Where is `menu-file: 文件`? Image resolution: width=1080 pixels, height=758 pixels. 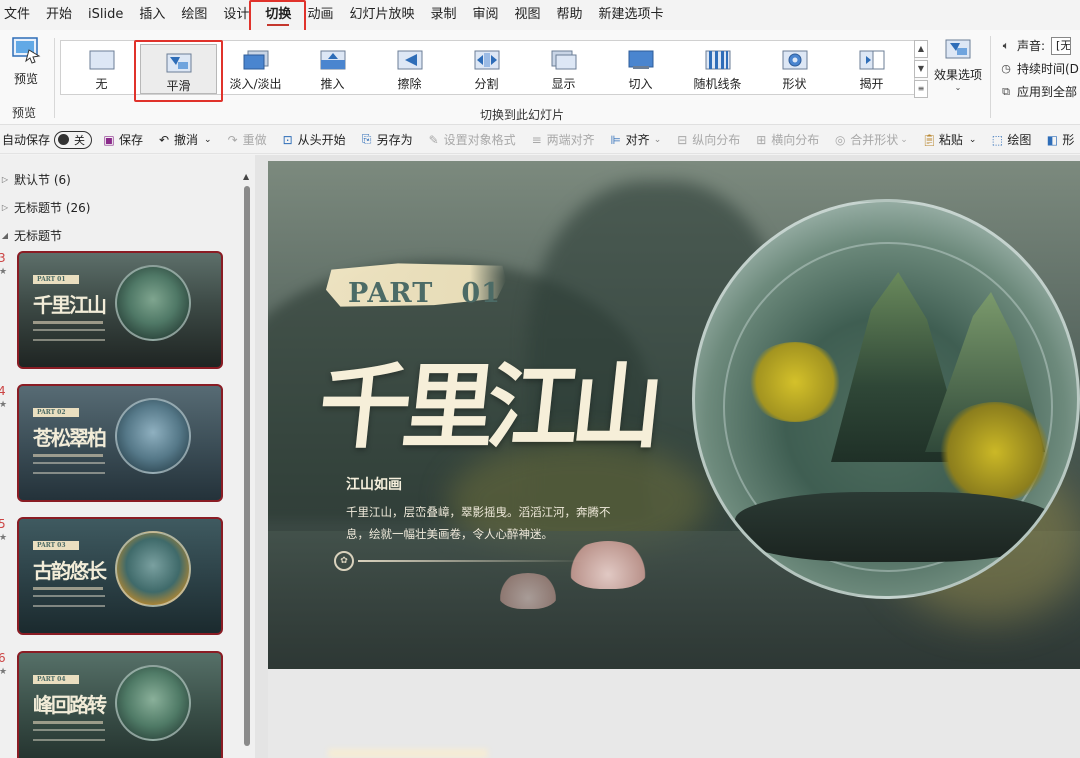
menu-file: 文件 is located at coordinates (19, 15).